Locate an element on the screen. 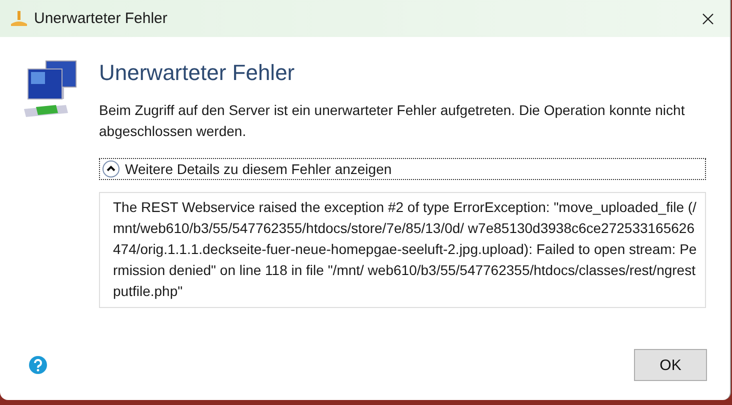 This screenshot has width=732, height=405. error-message: Beim Zugriff auf den Server ist ein unerwarteter Fehler aufgetreten. Die Operation konnte nicht abgeschlossen werden. is located at coordinates (392, 121).